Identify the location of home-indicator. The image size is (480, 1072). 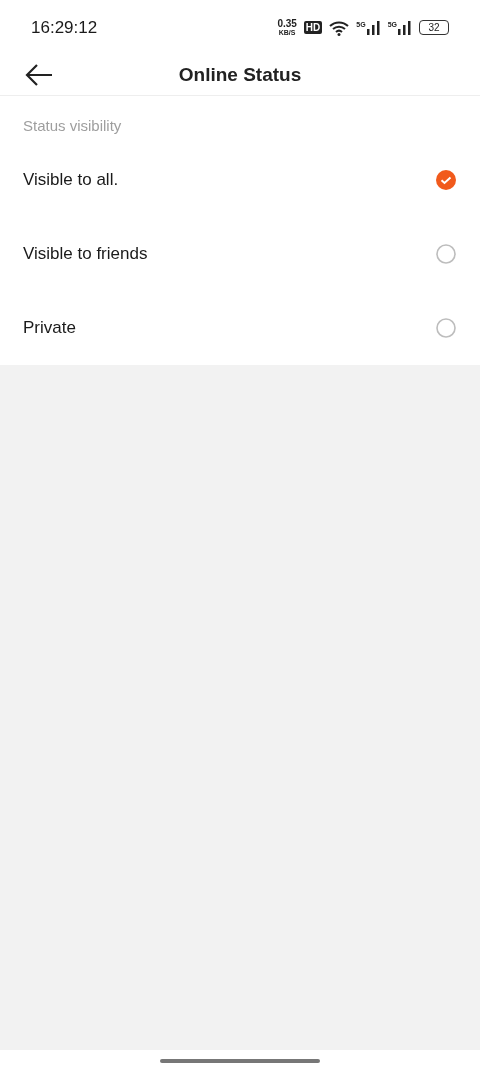
(240, 1061).